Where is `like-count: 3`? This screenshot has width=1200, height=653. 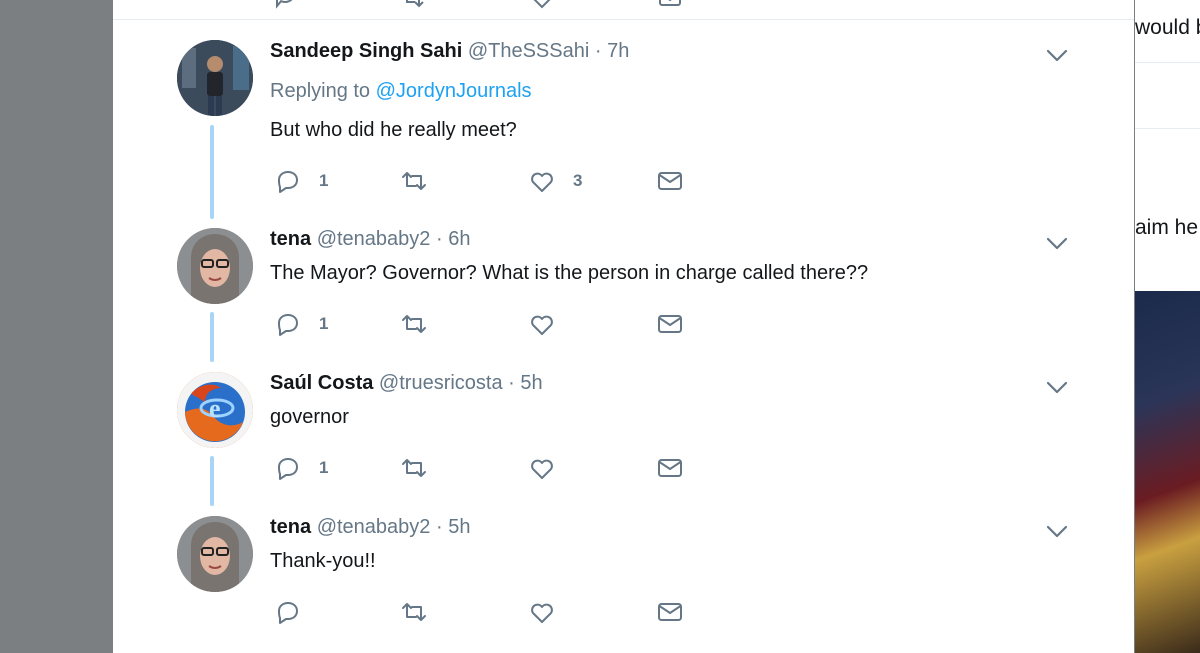
like-count: 3 is located at coordinates (578, 180).